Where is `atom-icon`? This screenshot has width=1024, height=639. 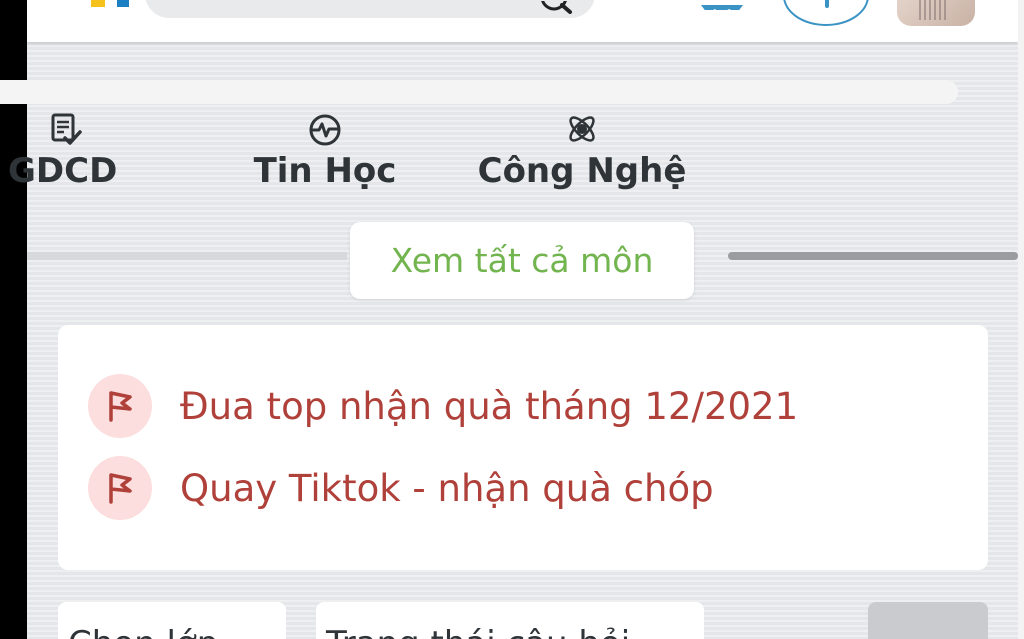 atom-icon is located at coordinates (582, 129).